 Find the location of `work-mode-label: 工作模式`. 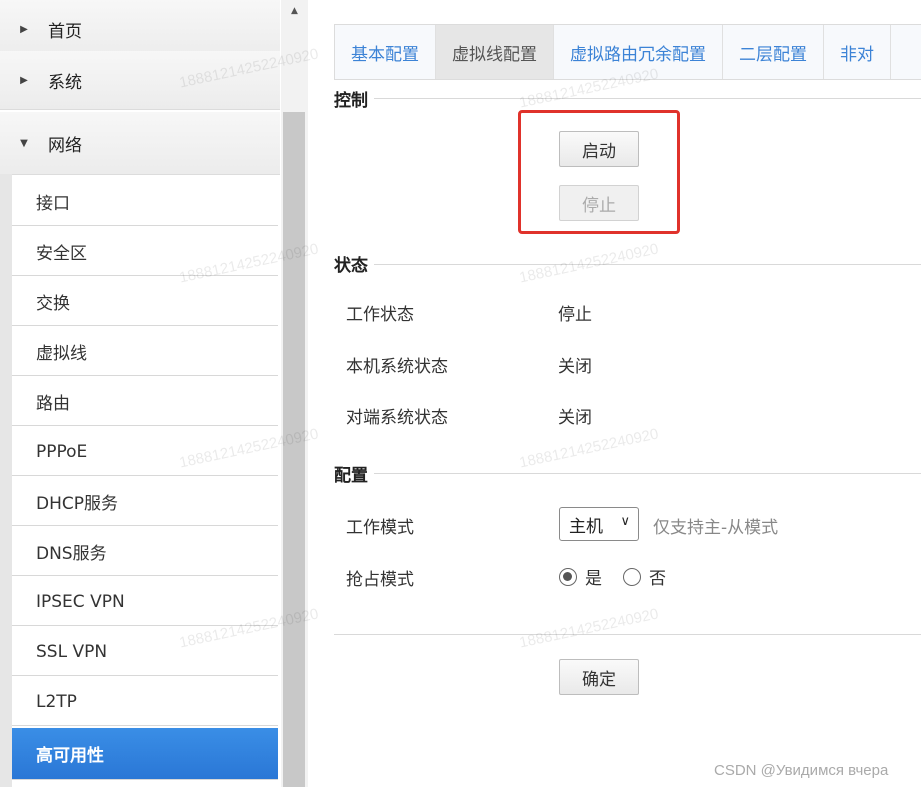

work-mode-label: 工作模式 is located at coordinates (380, 528).